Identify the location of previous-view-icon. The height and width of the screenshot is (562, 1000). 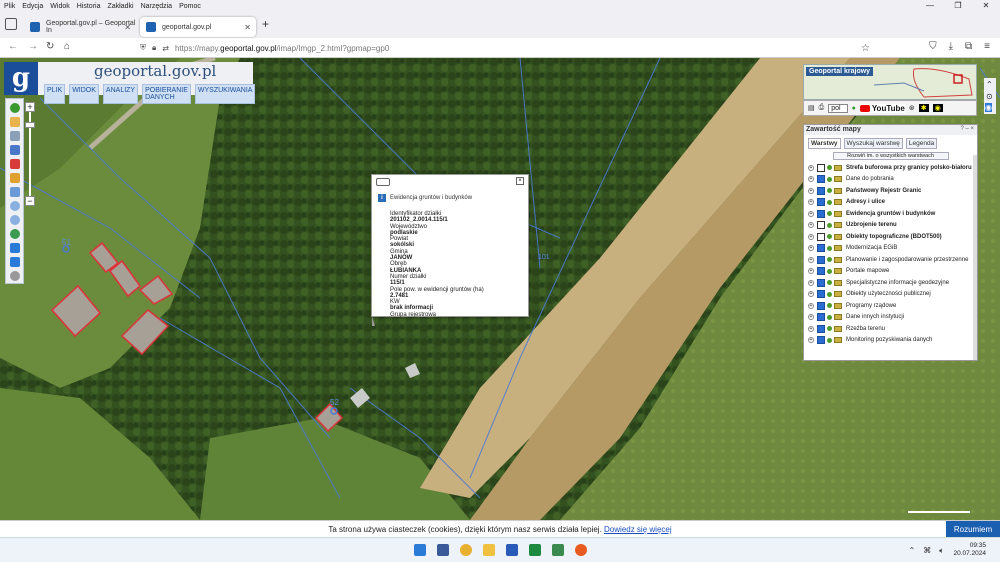
(15, 248).